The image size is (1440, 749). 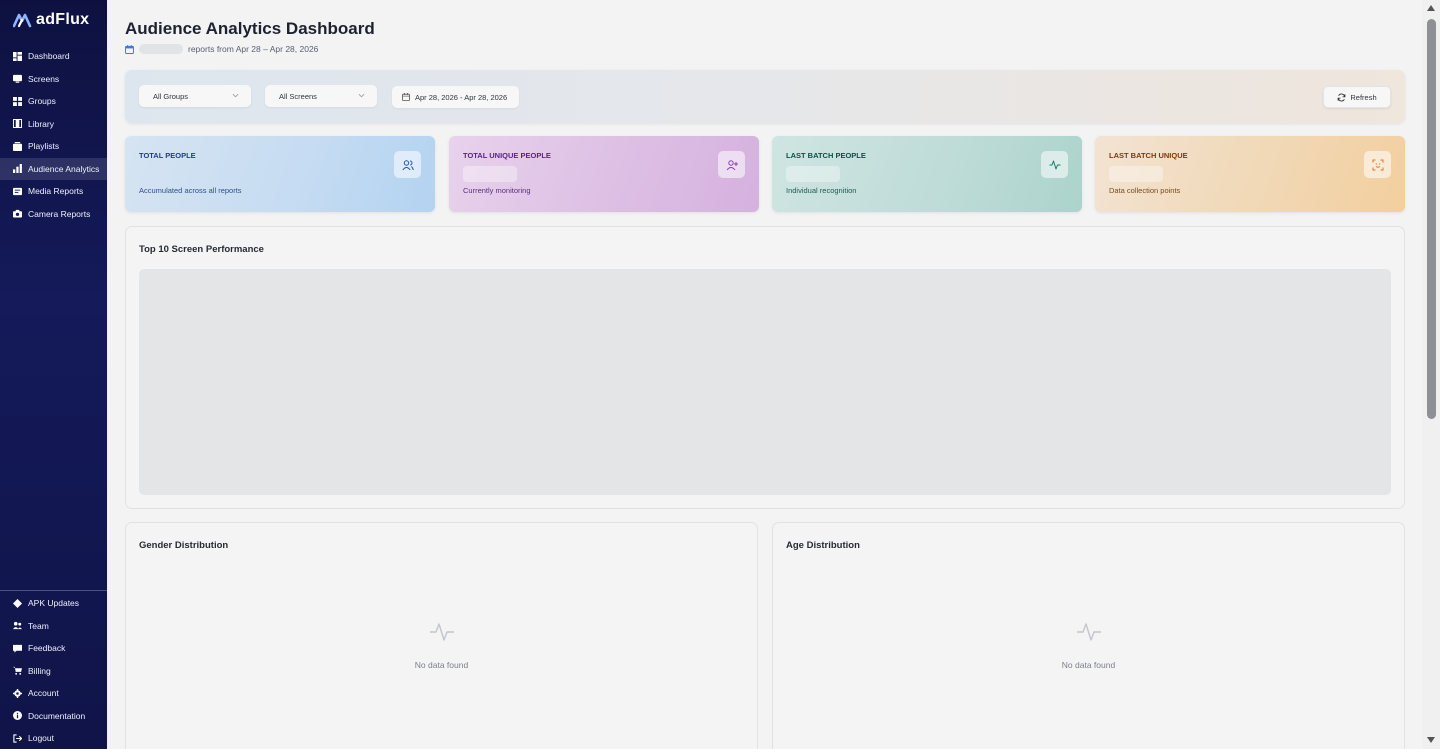 I want to click on sidebar-item-label: Media Reports, so click(x=56, y=191).